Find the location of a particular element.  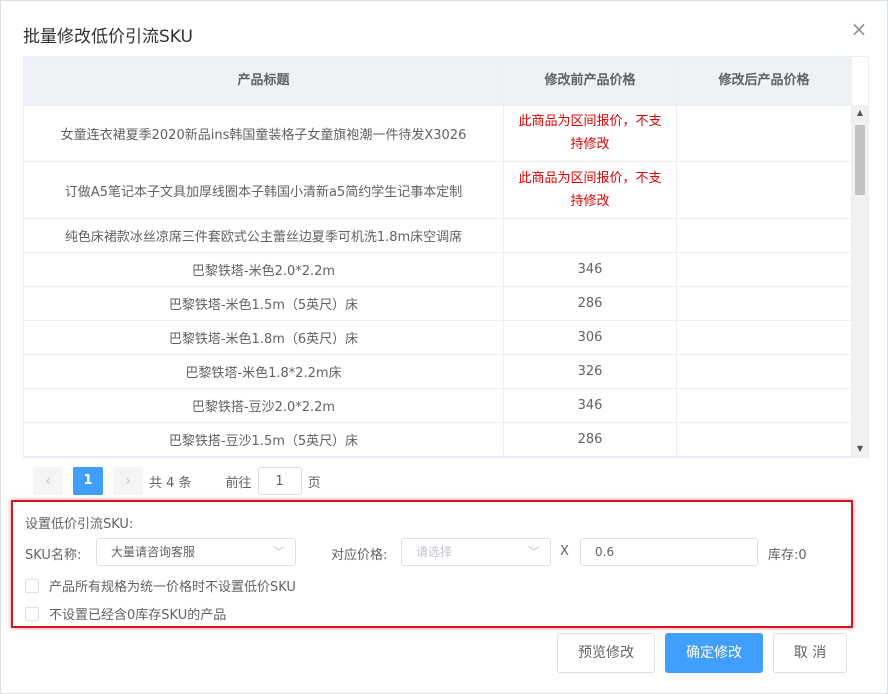

header-price-before: 修改前产品价格 is located at coordinates (590, 81).